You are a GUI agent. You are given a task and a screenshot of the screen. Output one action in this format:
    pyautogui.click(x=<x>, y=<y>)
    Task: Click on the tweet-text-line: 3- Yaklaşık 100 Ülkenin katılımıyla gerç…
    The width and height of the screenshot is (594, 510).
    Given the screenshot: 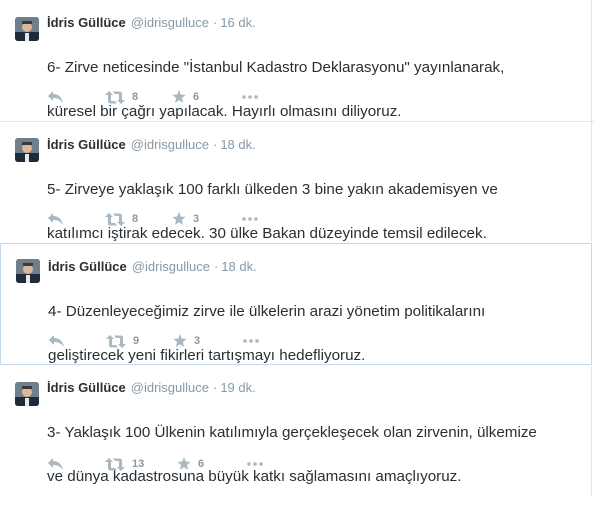 What is the action you would take?
    pyautogui.click(x=292, y=432)
    